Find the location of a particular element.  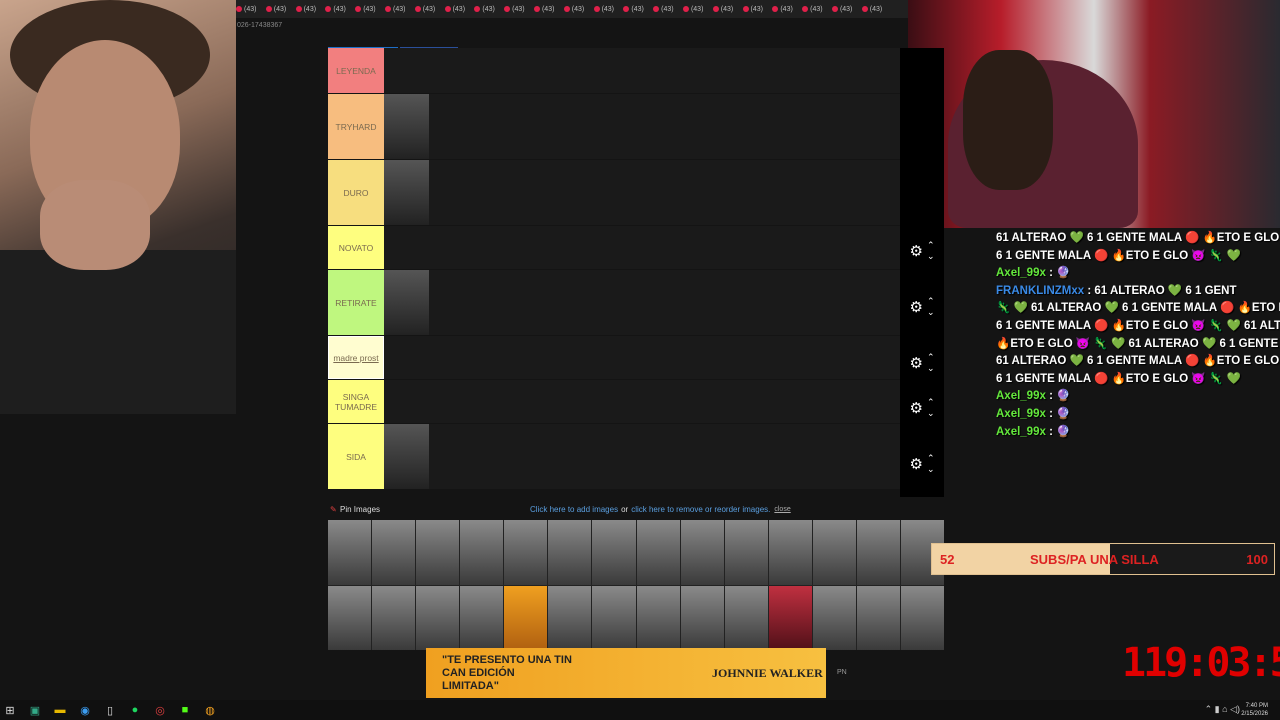

obs-icon: ◎ is located at coordinates (160, 710).